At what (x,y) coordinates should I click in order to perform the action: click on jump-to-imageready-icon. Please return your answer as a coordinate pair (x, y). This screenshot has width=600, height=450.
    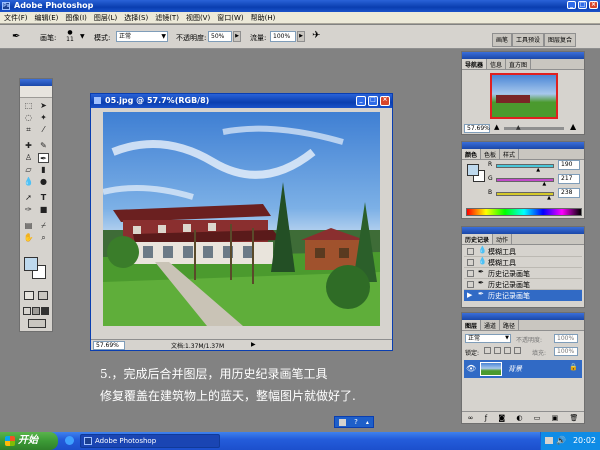
    Looking at the image, I should click on (37, 323).